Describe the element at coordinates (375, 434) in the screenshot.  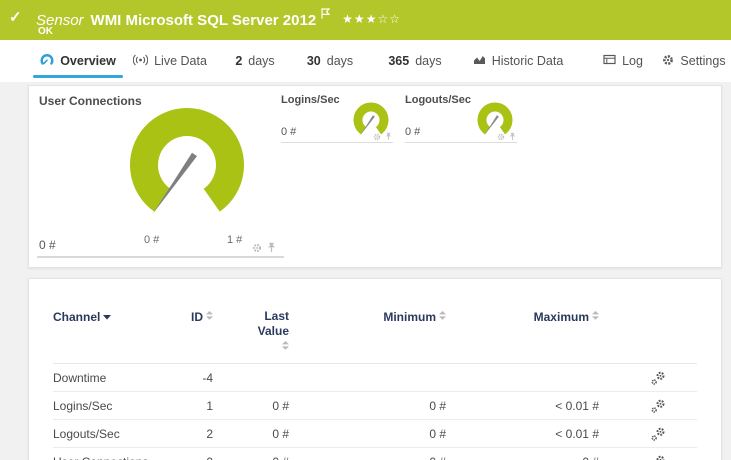
I see `table-row: Logouts/Sec 2 0 # 0 # < 0.01 #` at that location.